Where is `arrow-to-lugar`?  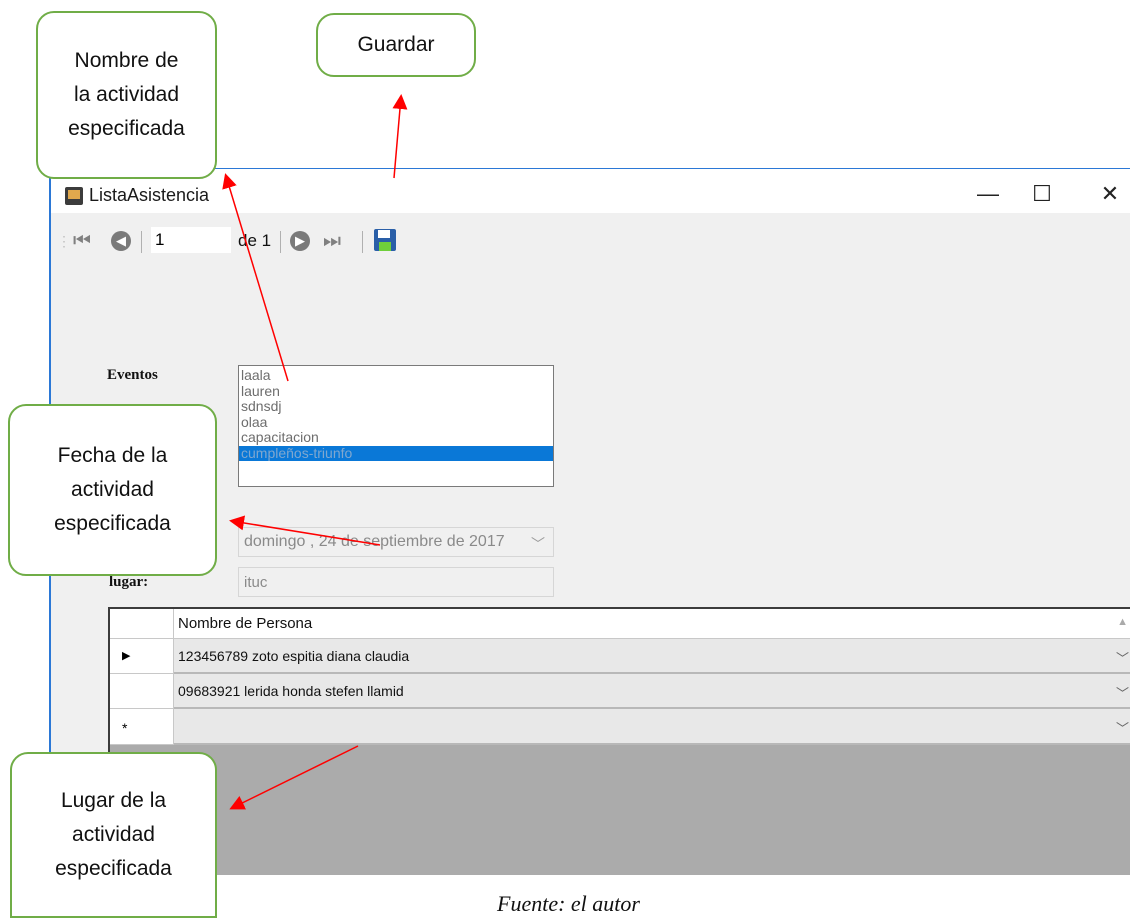 arrow-to-lugar is located at coordinates (294, 777).